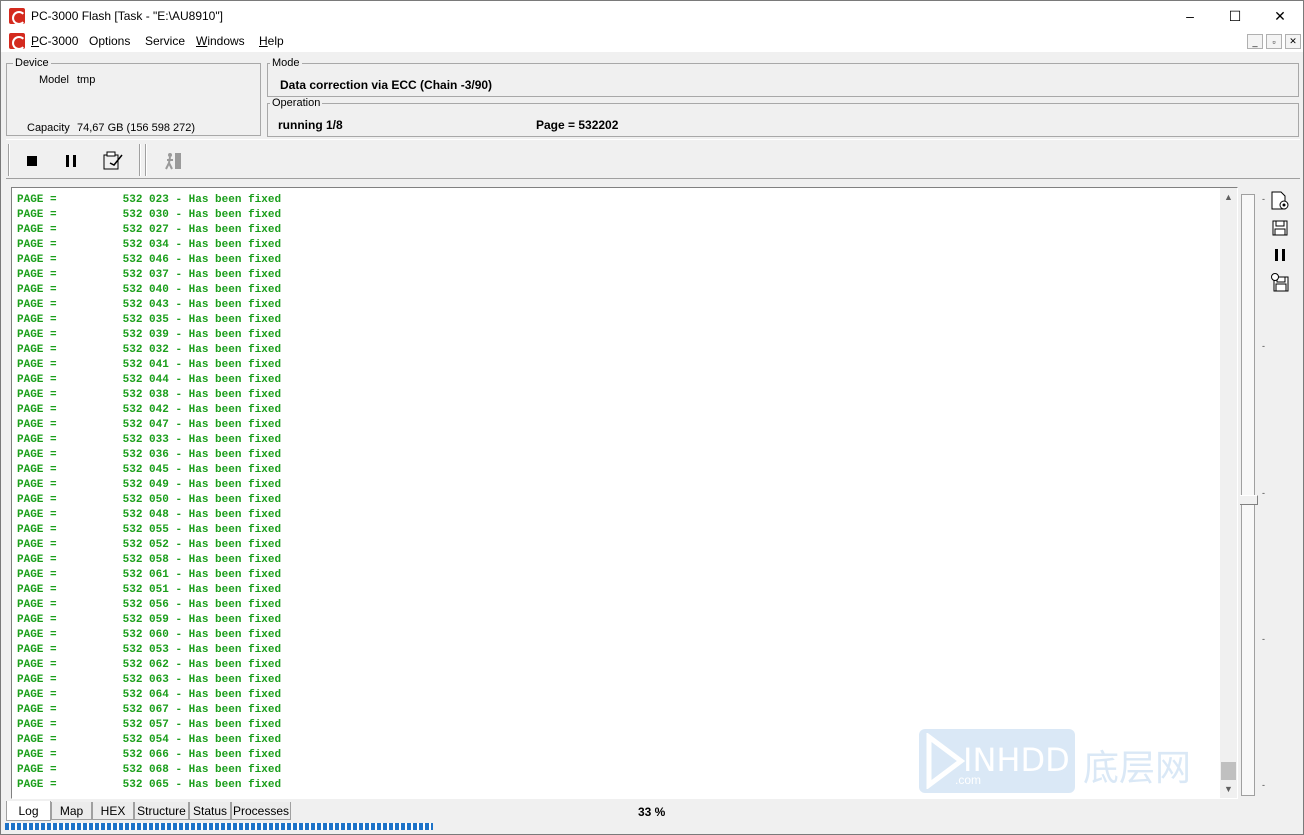 The height and width of the screenshot is (835, 1304). What do you see at coordinates (145, 350) in the screenshot?
I see `log-page-number: 532 032` at bounding box center [145, 350].